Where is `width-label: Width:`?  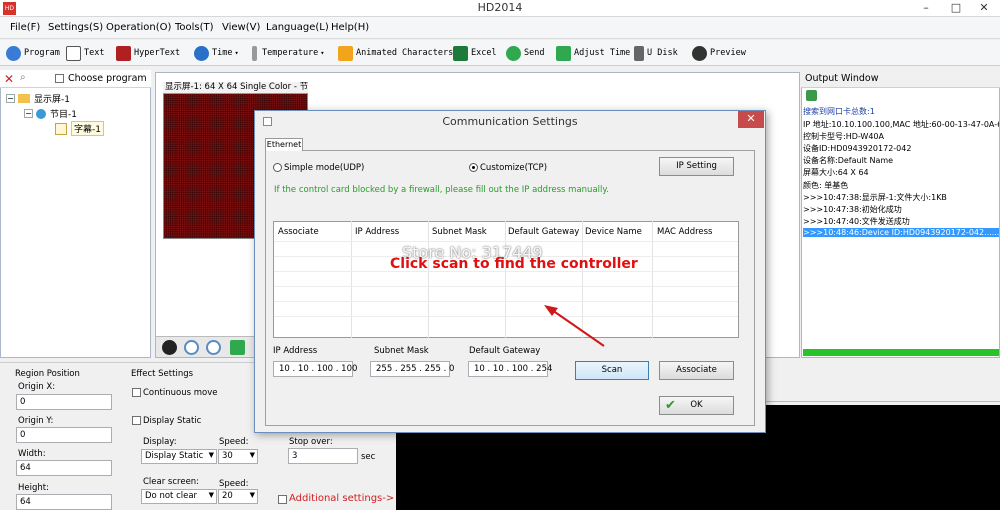 width-label: Width: is located at coordinates (32, 454).